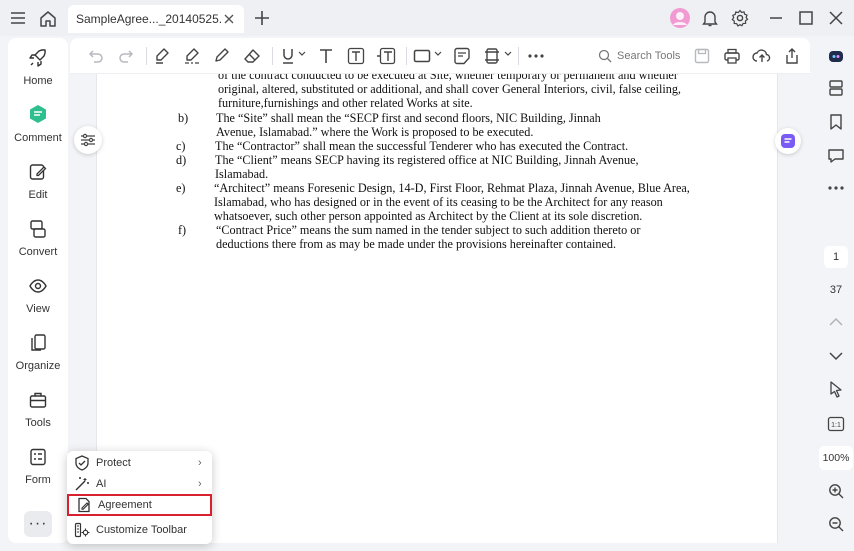 Image resolution: width=854 pixels, height=551 pixels. I want to click on zoom-in-icon, so click(836, 491).